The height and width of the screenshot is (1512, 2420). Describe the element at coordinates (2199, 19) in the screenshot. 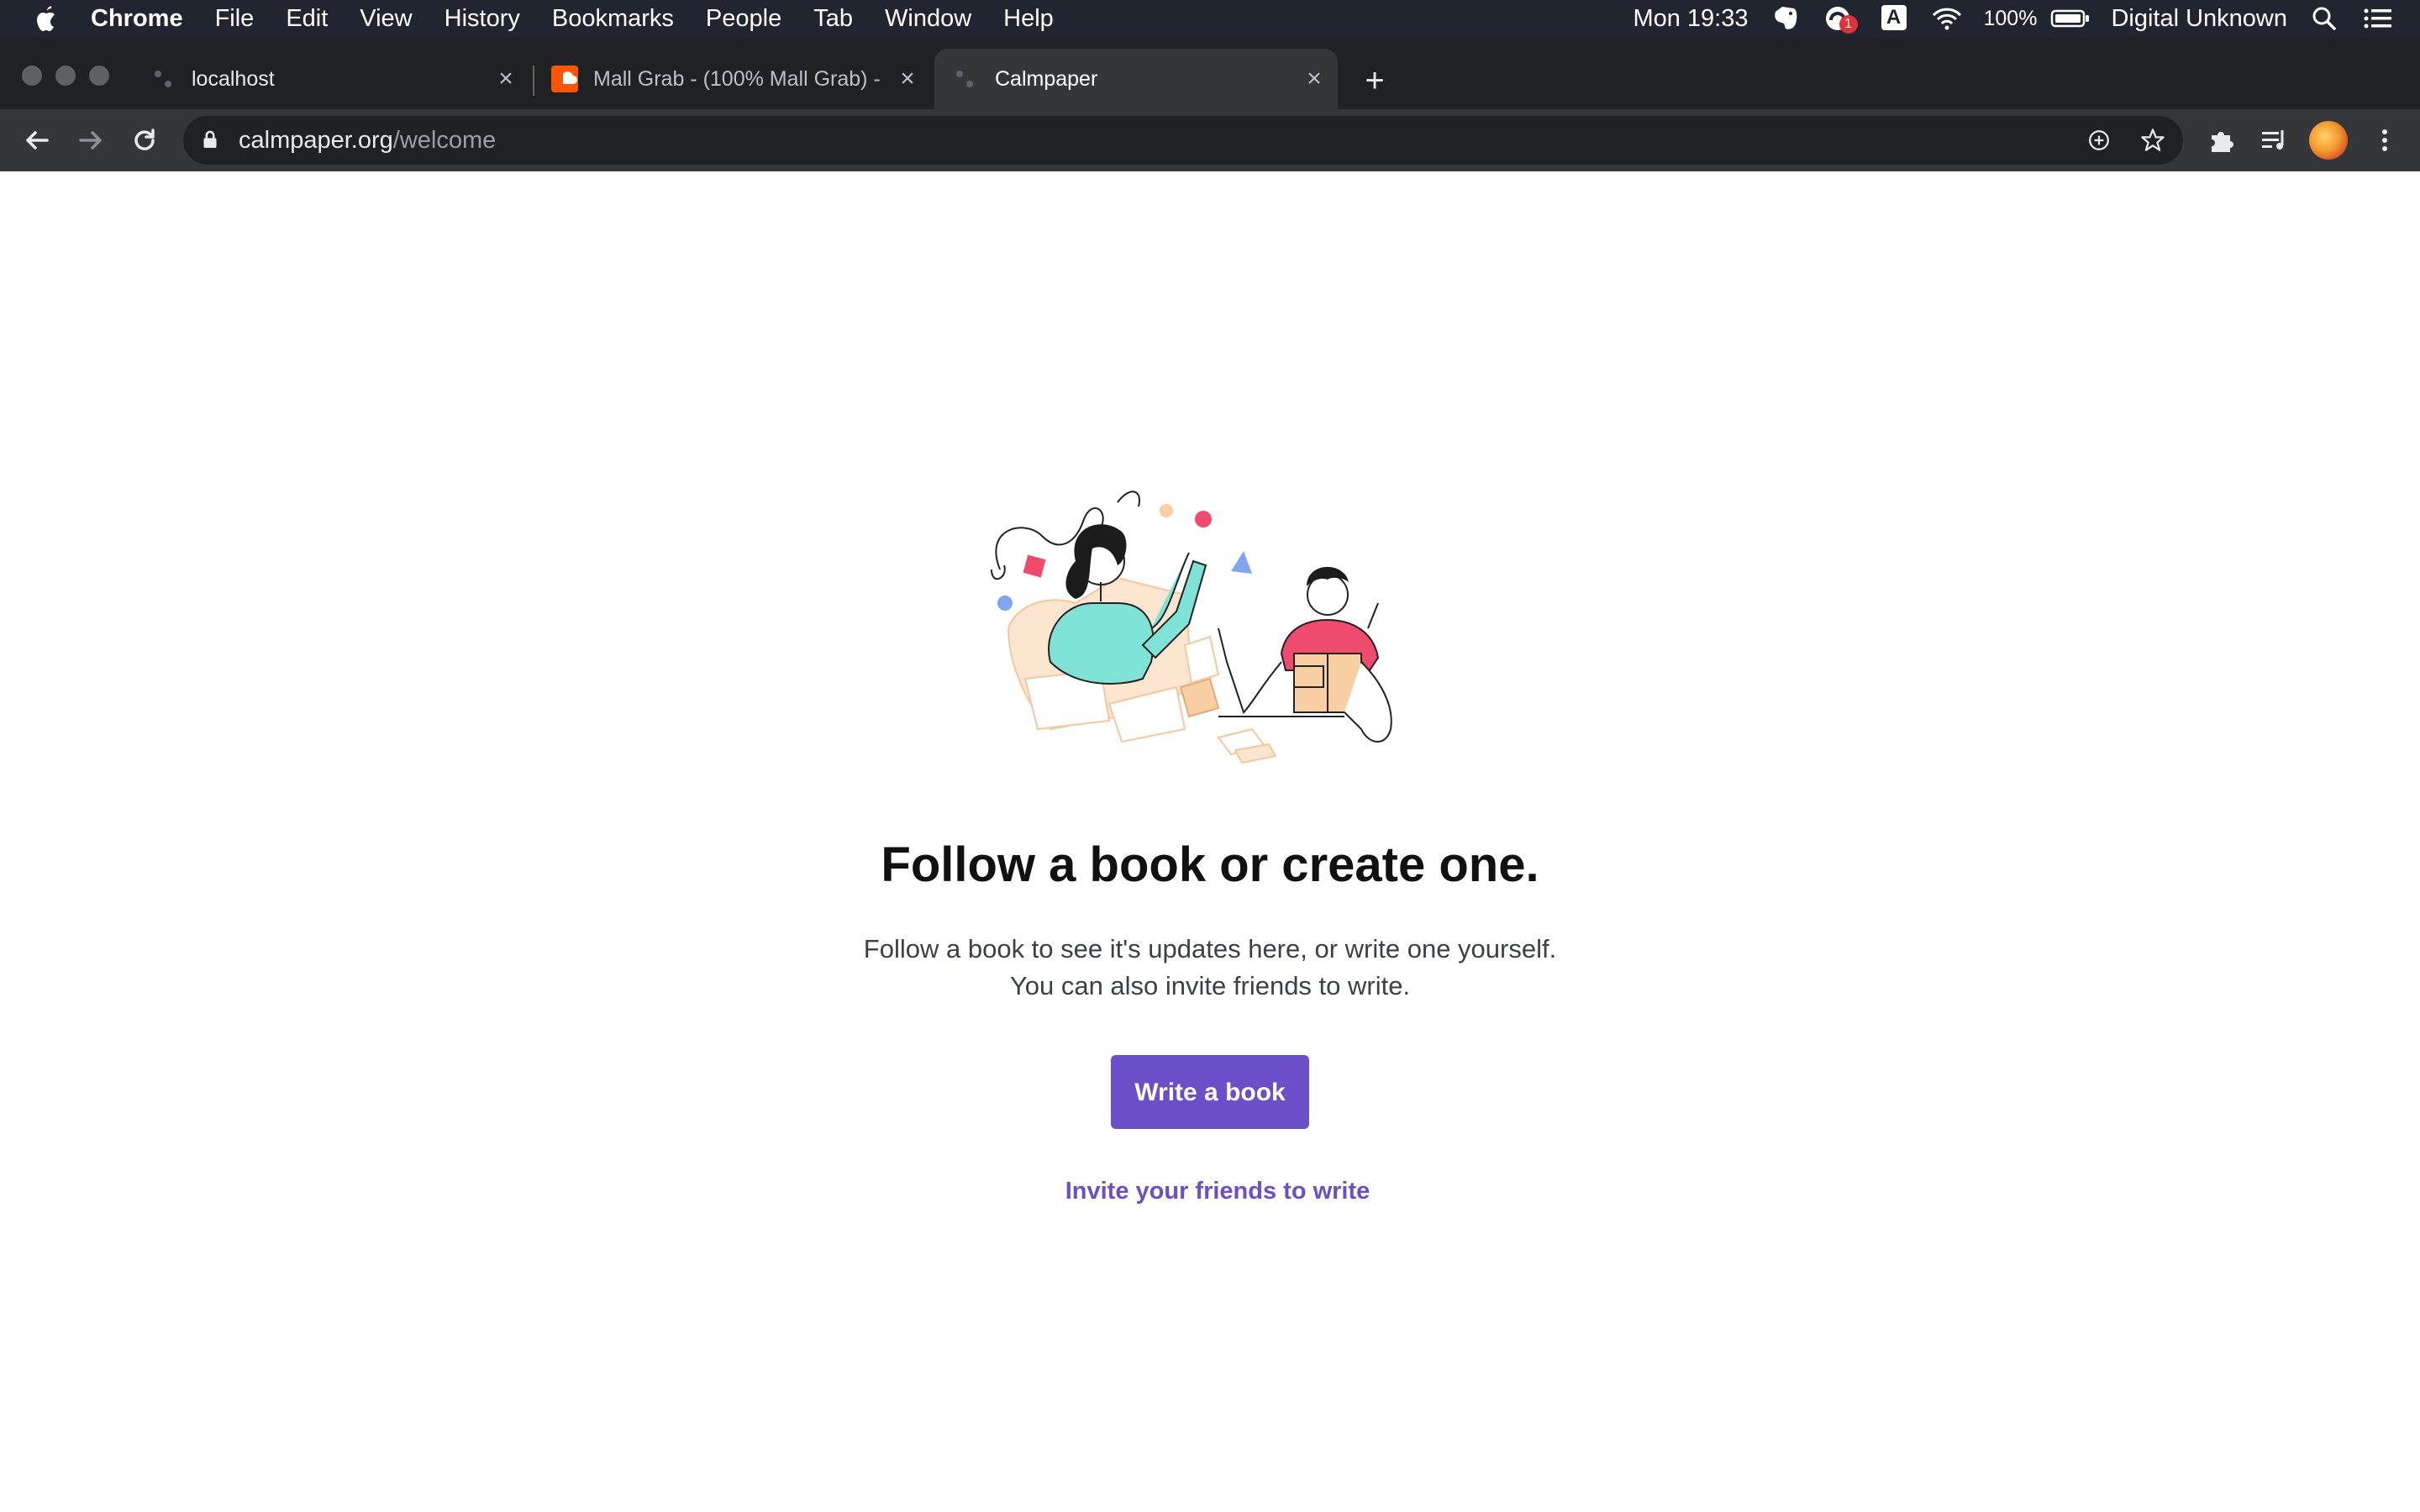

I see `user-name: Digital Unknown` at that location.